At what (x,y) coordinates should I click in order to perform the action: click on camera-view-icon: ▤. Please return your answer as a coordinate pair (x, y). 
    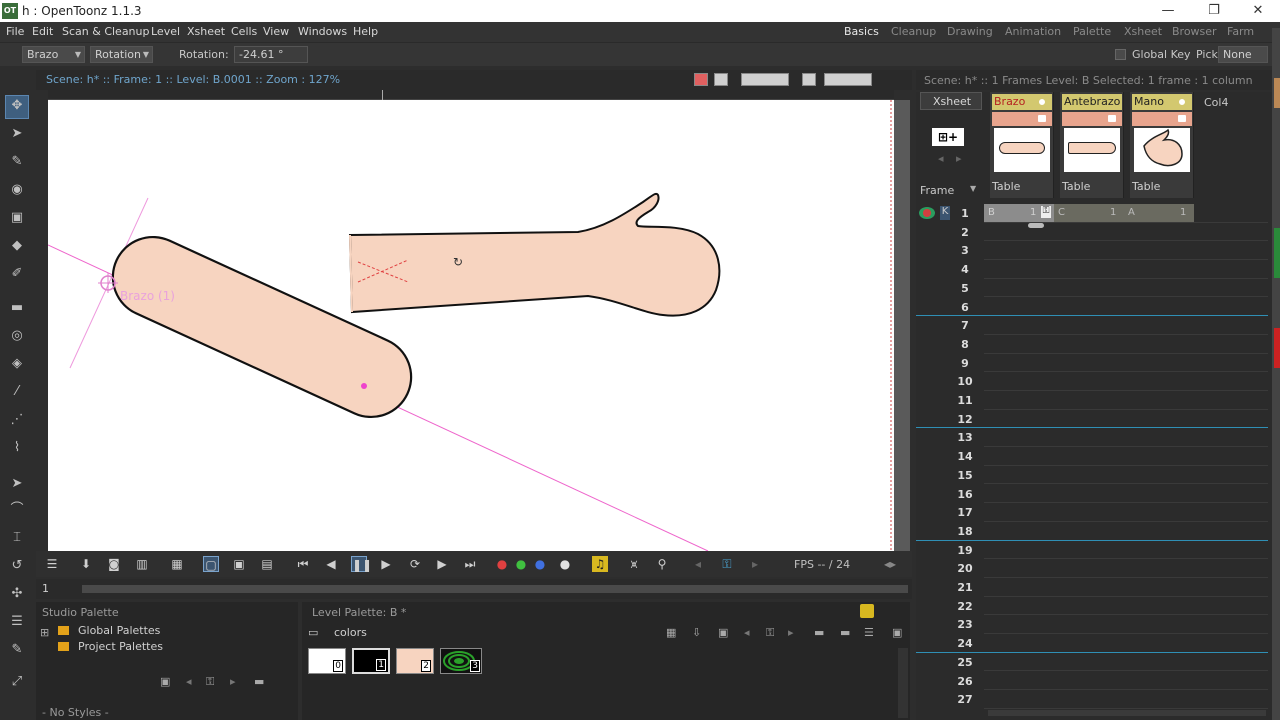
    Looking at the image, I should click on (267, 564).